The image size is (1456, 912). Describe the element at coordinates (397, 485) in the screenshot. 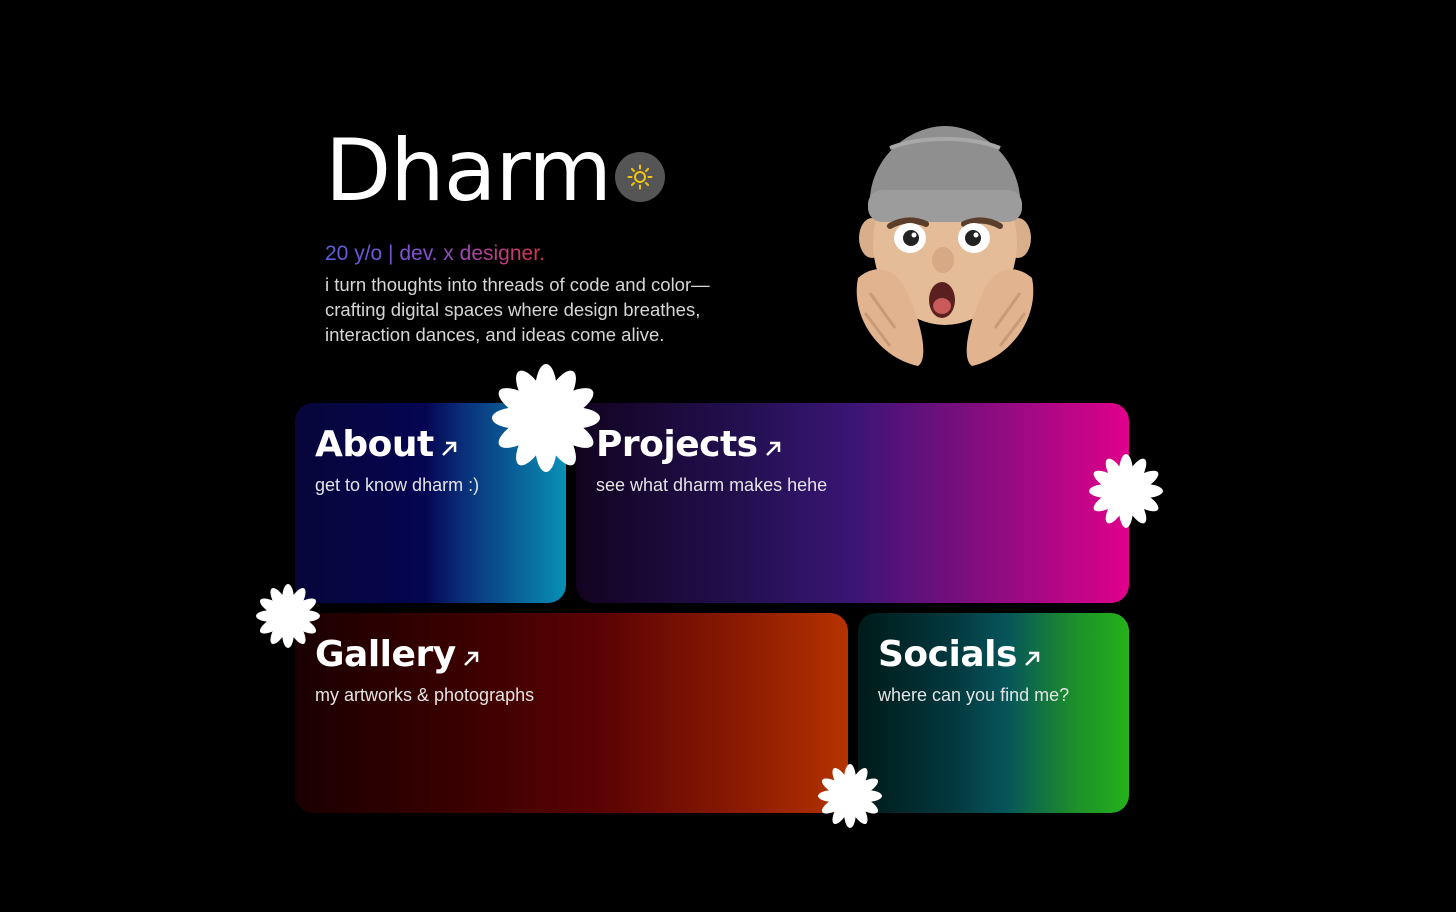

I see `about-card-subtitle: get to know dharm :)` at that location.